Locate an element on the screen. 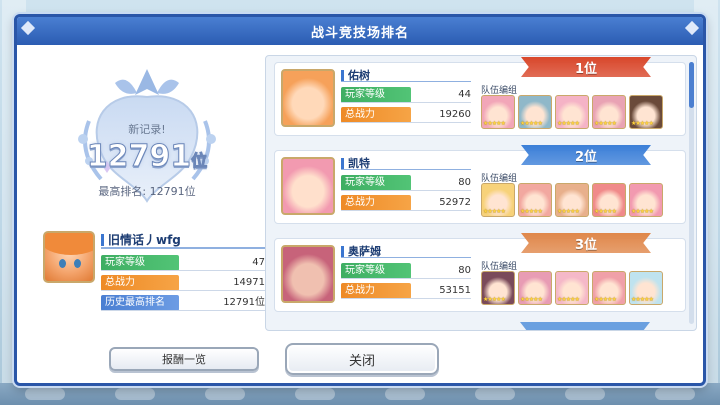 The height and width of the screenshot is (405, 720). rank-ribbon: 2位 is located at coordinates (586, 155).